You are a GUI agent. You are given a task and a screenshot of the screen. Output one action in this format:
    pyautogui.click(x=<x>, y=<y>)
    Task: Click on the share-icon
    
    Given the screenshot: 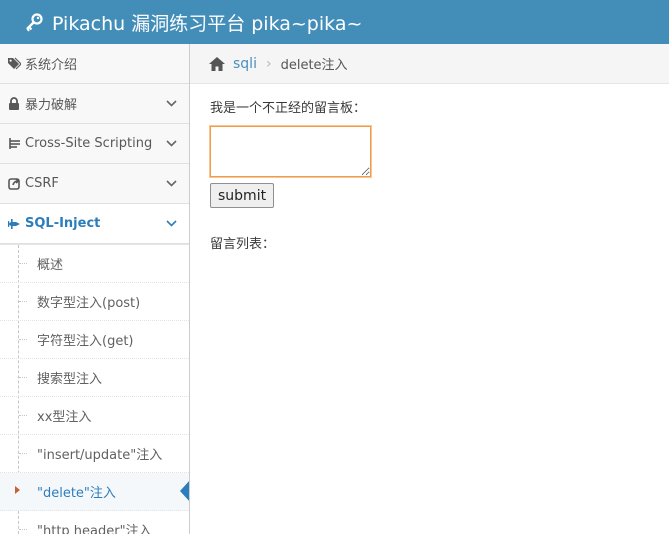 What is the action you would take?
    pyautogui.click(x=14, y=184)
    